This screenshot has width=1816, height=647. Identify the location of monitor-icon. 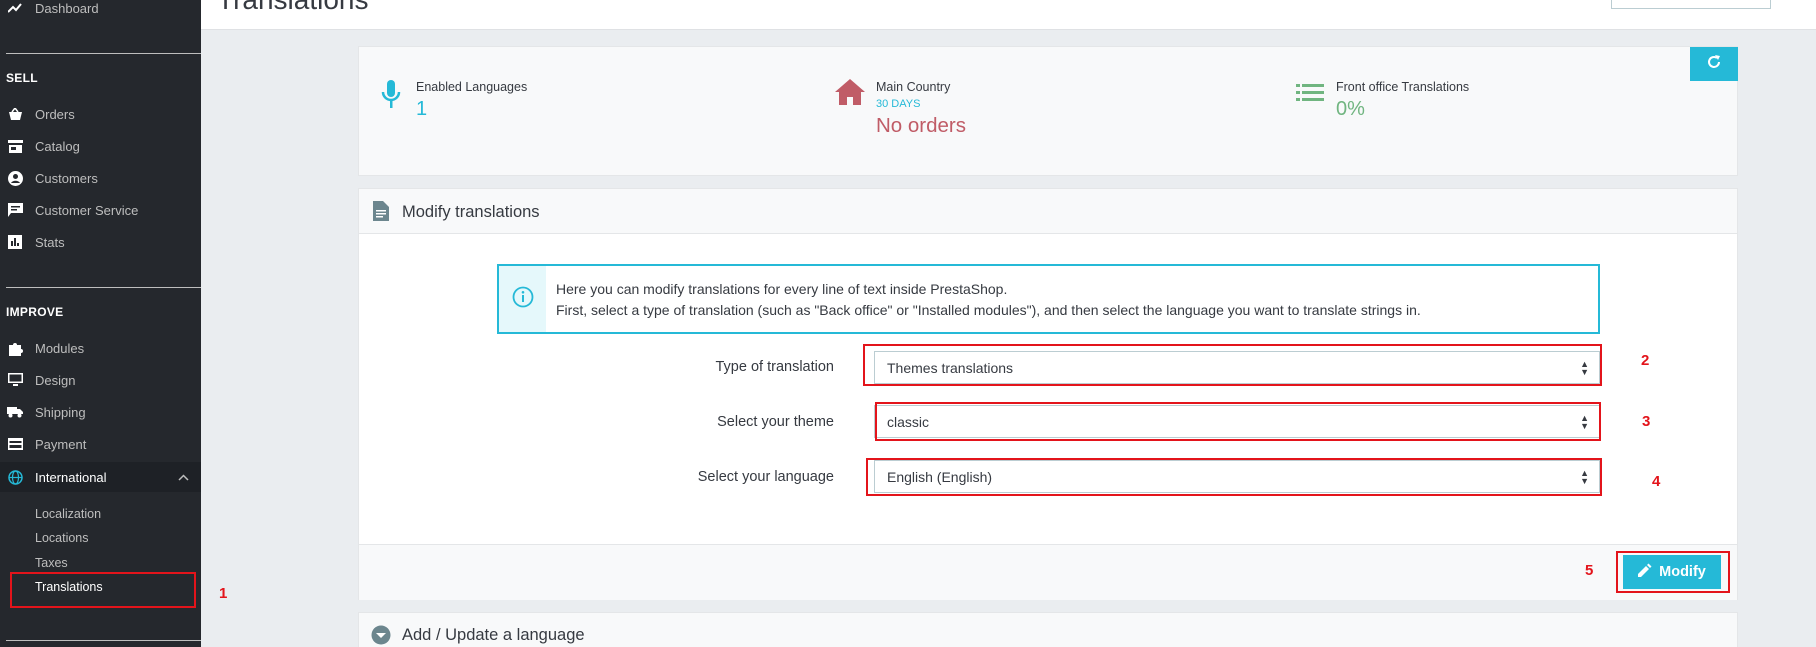
(15, 380).